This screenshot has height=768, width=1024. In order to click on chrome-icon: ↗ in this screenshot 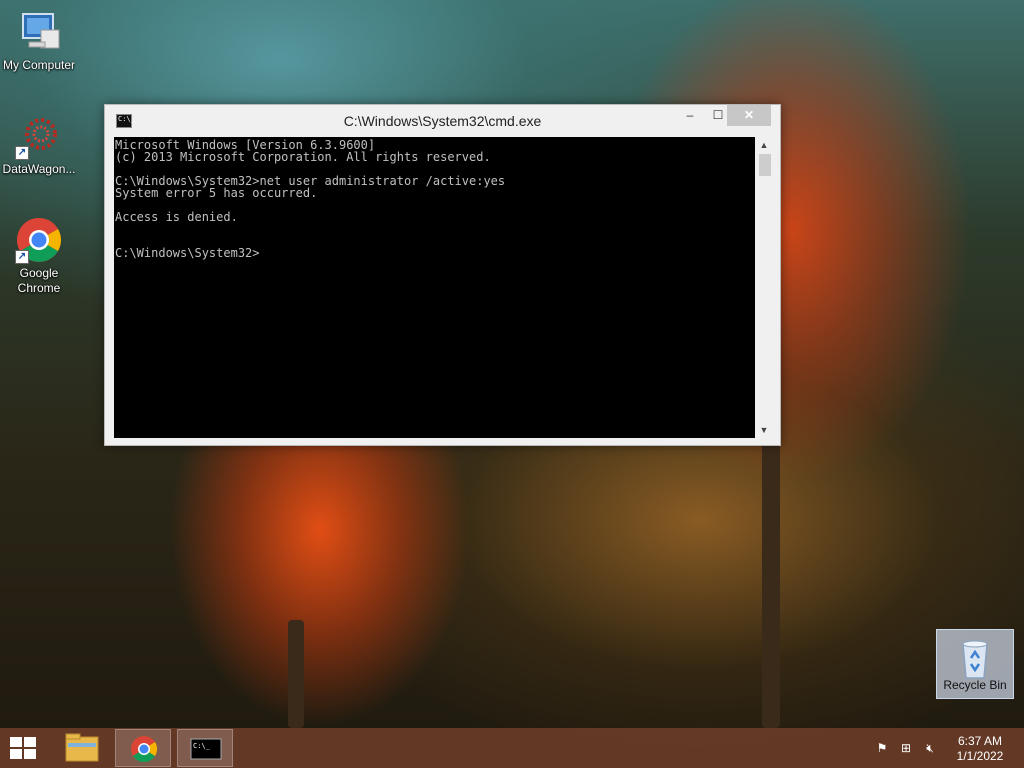, I will do `click(39, 240)`.